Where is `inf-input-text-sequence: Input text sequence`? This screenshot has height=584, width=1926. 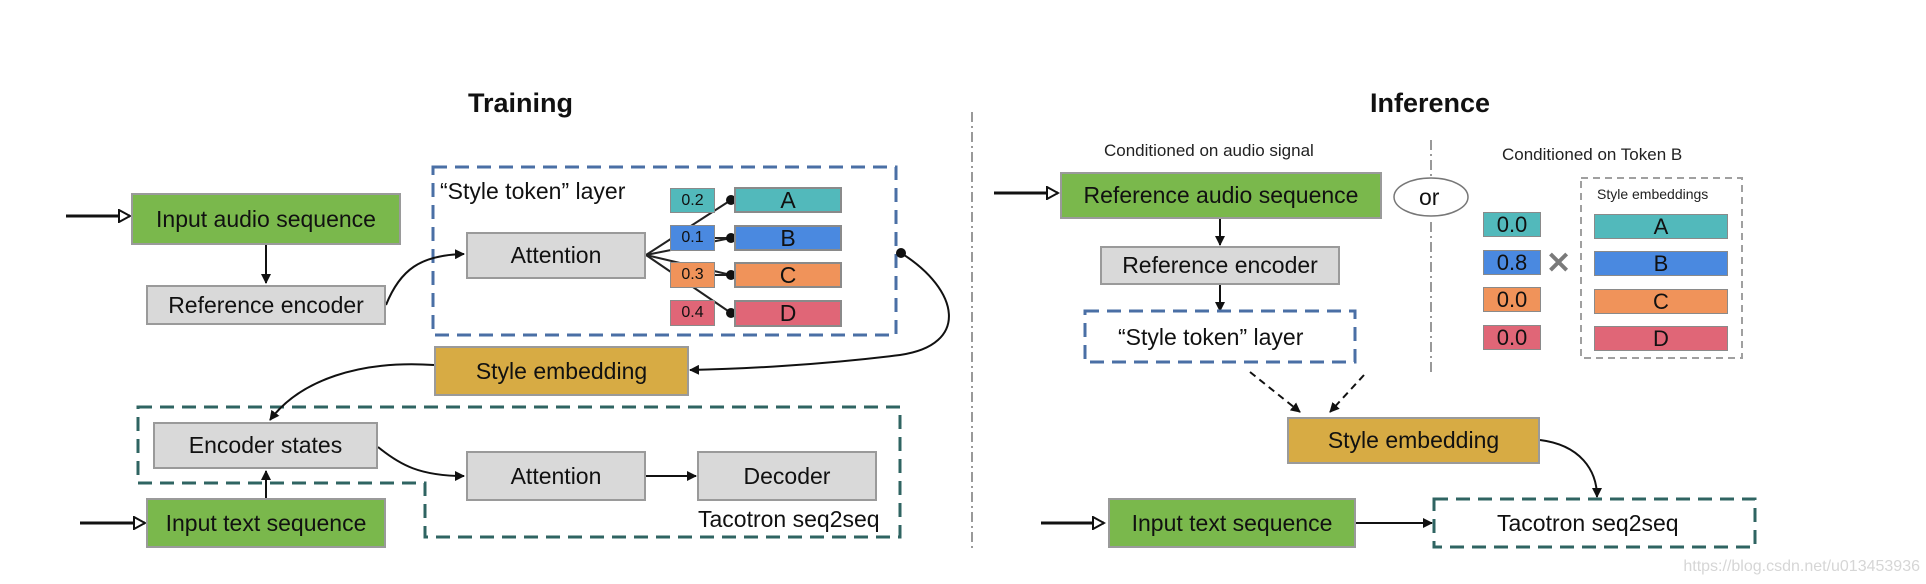 inf-input-text-sequence: Input text sequence is located at coordinates (1232, 523).